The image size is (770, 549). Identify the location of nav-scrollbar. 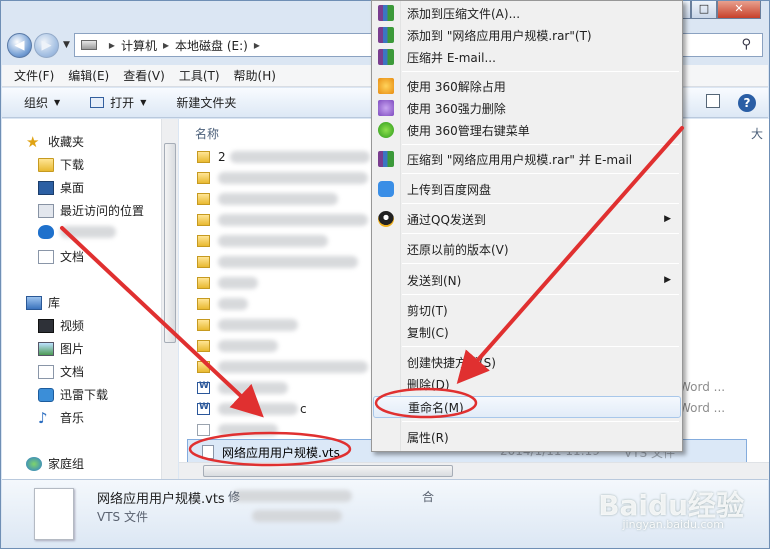
(169, 299).